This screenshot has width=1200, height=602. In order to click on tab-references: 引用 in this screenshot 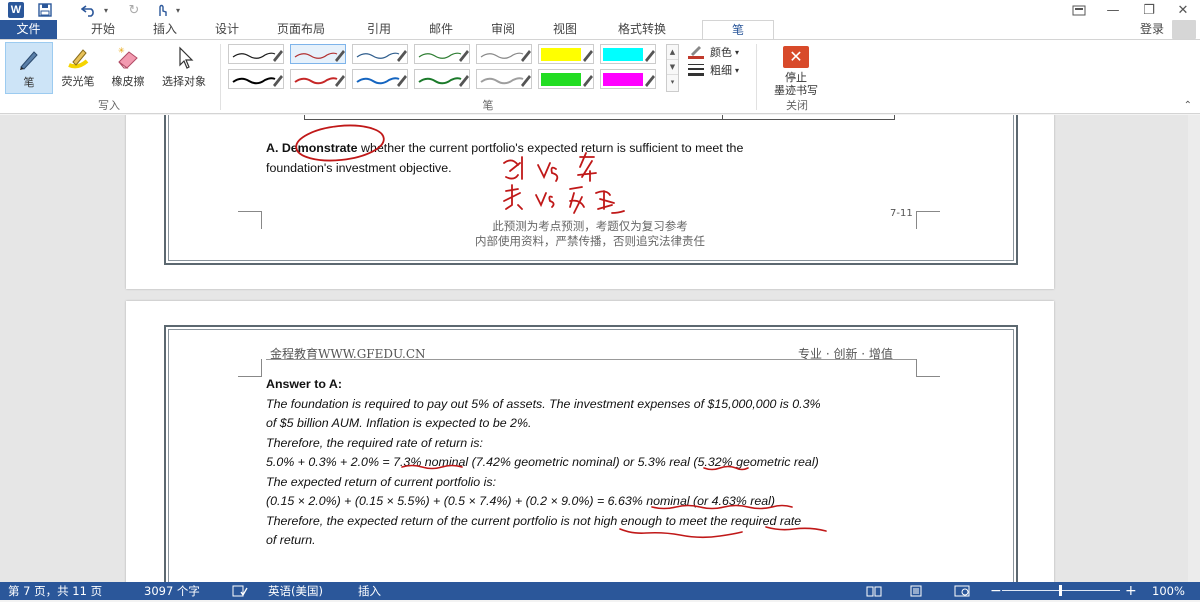, I will do `click(379, 29)`.